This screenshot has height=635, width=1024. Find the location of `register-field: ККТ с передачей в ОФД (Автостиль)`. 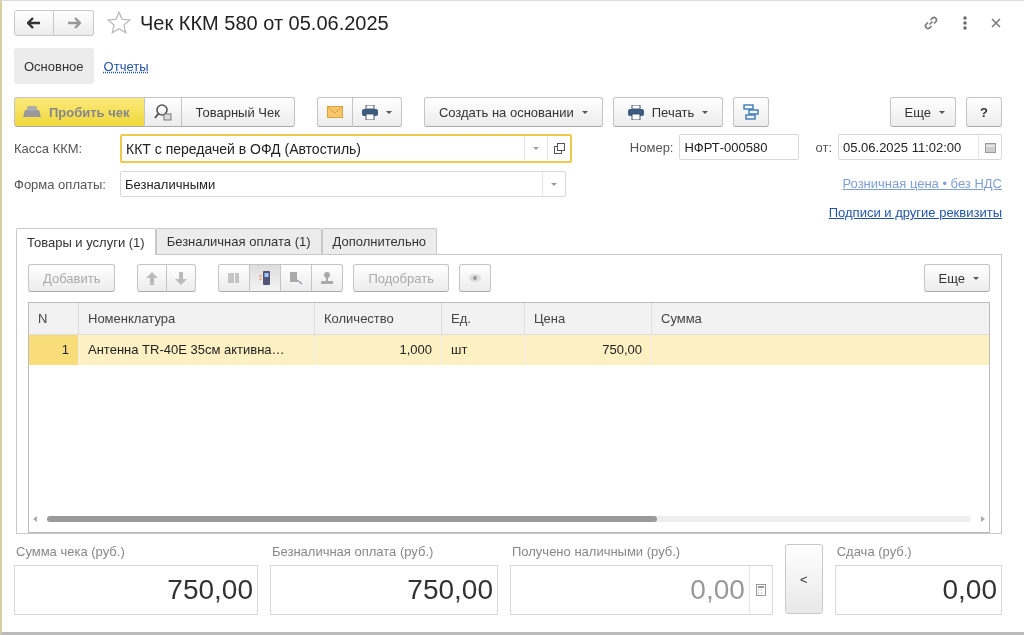

register-field: ККТ с передачей в ОФД (Автостиль) is located at coordinates (346, 148).